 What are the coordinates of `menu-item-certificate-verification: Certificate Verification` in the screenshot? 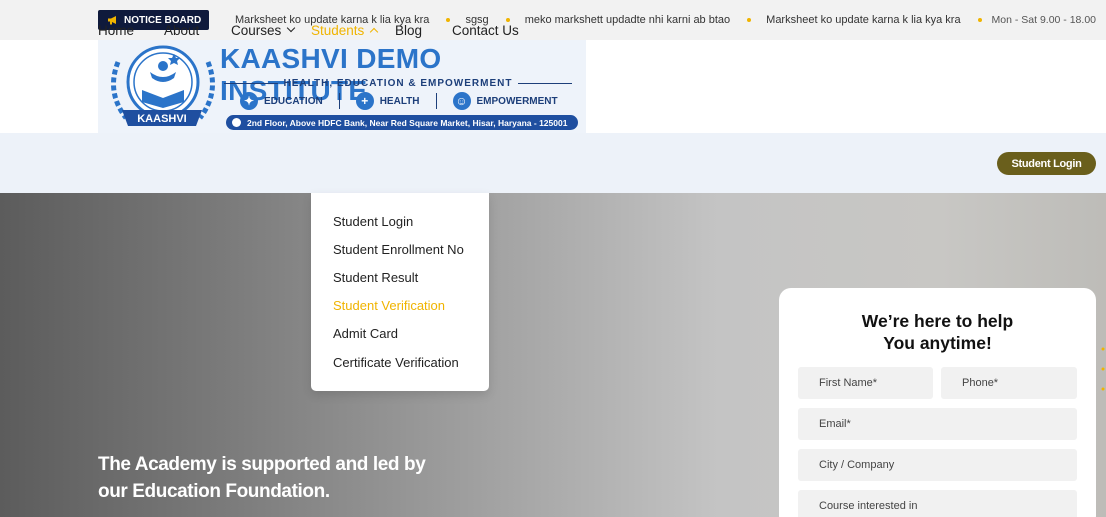 It's located at (400, 362).